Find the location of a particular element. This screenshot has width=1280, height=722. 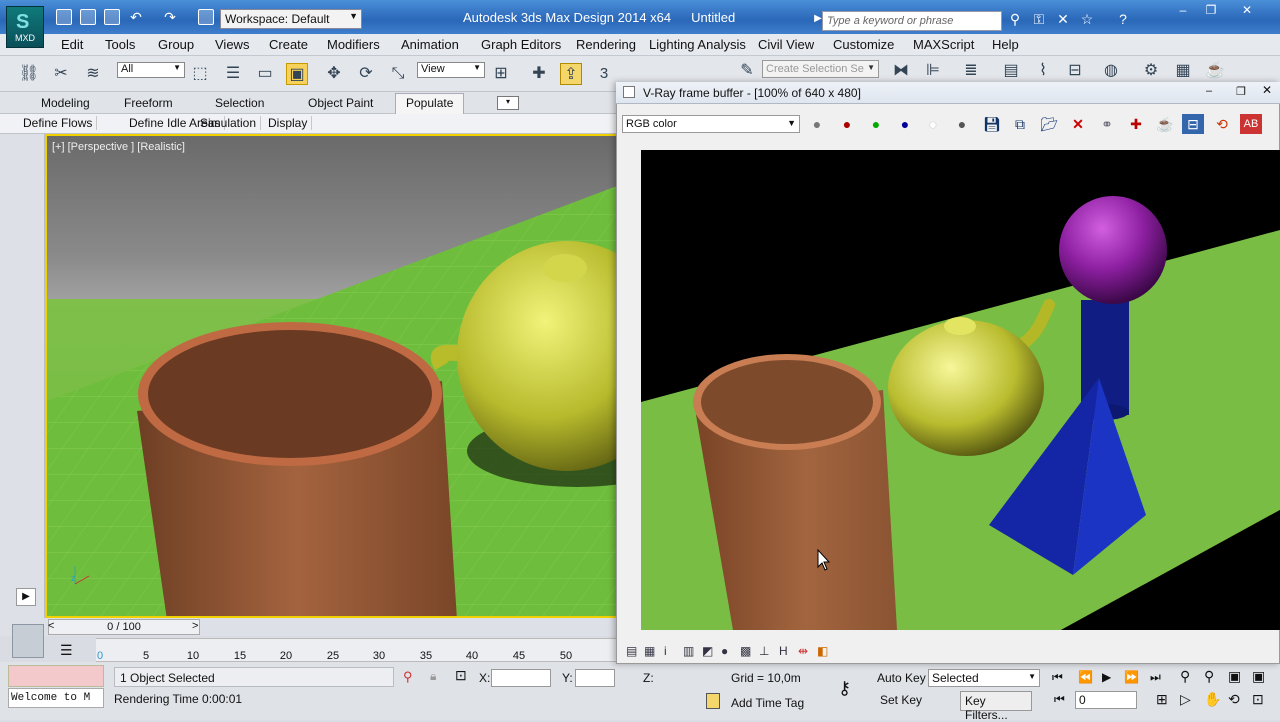

show-options-icon: ▤ is located at coordinates (631, 651).